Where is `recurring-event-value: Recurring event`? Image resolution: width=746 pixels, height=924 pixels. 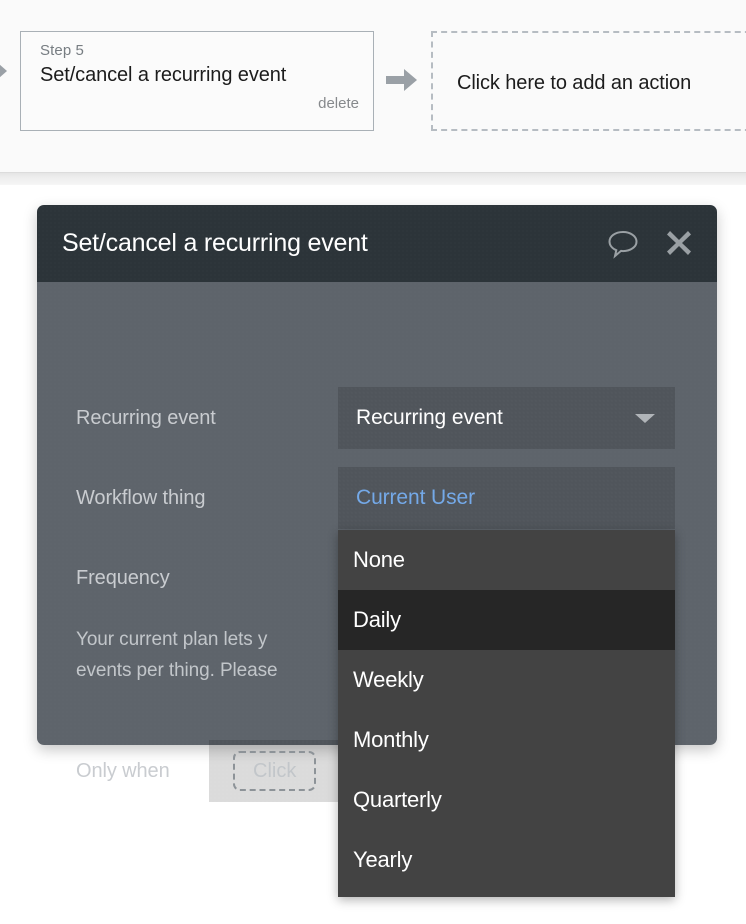 recurring-event-value: Recurring event is located at coordinates (429, 417).